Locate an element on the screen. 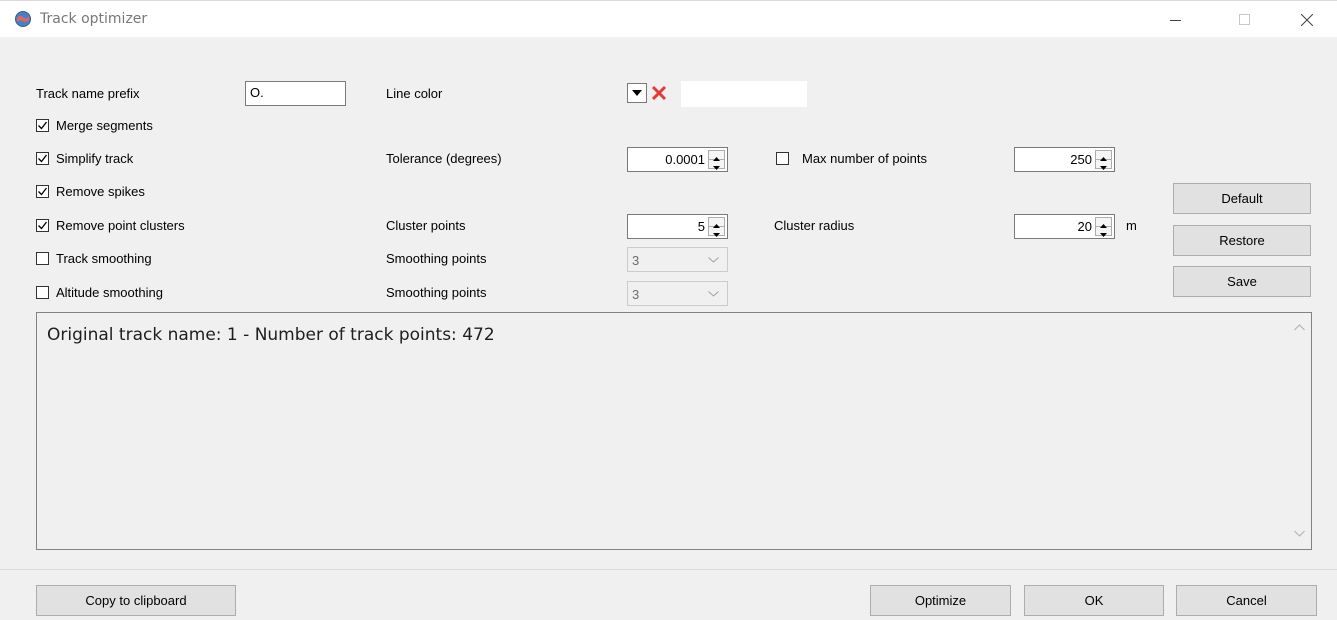 The height and width of the screenshot is (620, 1337). title-bar: Track optimizer is located at coordinates (668, 19).